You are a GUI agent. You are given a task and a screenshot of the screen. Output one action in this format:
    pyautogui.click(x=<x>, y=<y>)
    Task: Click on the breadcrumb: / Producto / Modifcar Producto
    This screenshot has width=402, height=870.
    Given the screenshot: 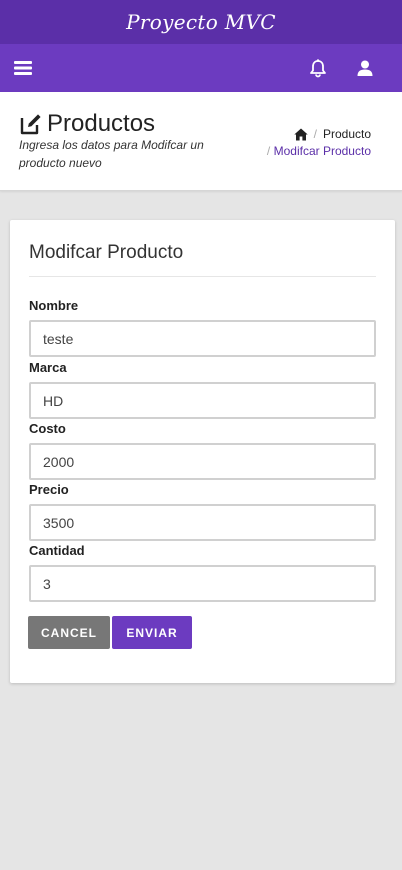 What is the action you would take?
    pyautogui.click(x=319, y=143)
    